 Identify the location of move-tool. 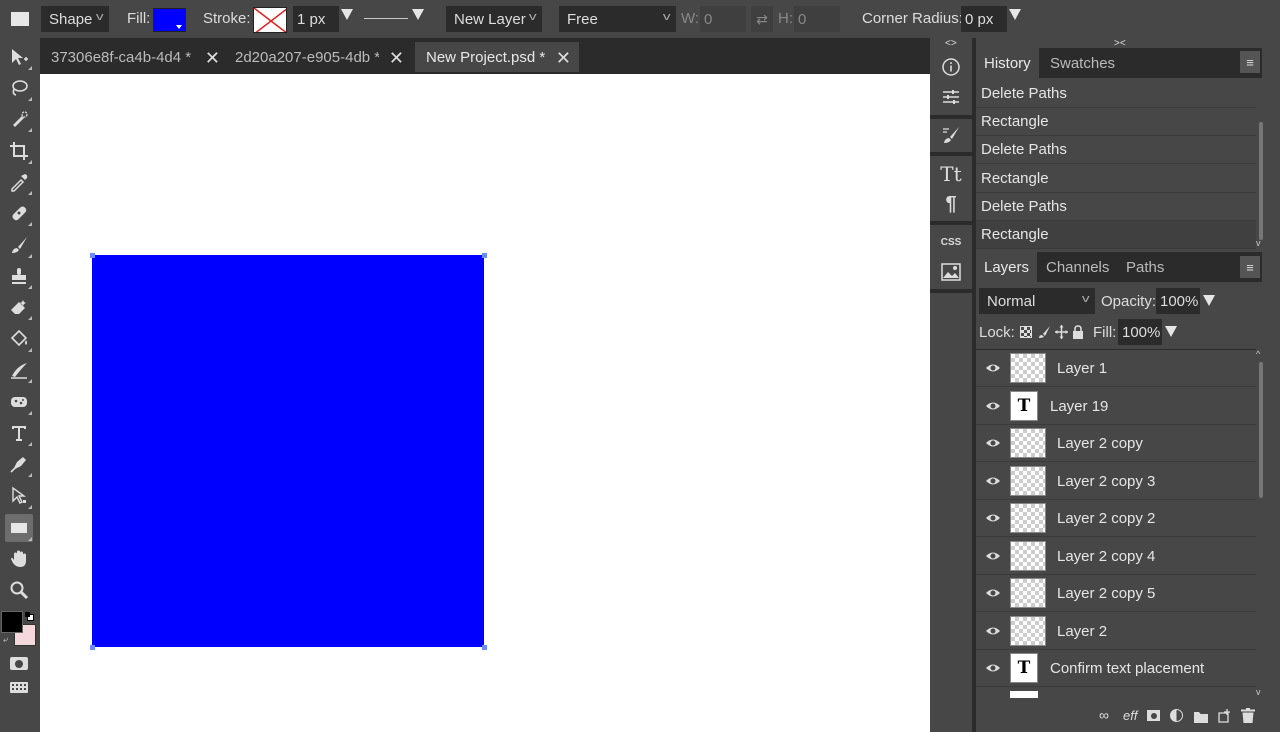
(19, 57).